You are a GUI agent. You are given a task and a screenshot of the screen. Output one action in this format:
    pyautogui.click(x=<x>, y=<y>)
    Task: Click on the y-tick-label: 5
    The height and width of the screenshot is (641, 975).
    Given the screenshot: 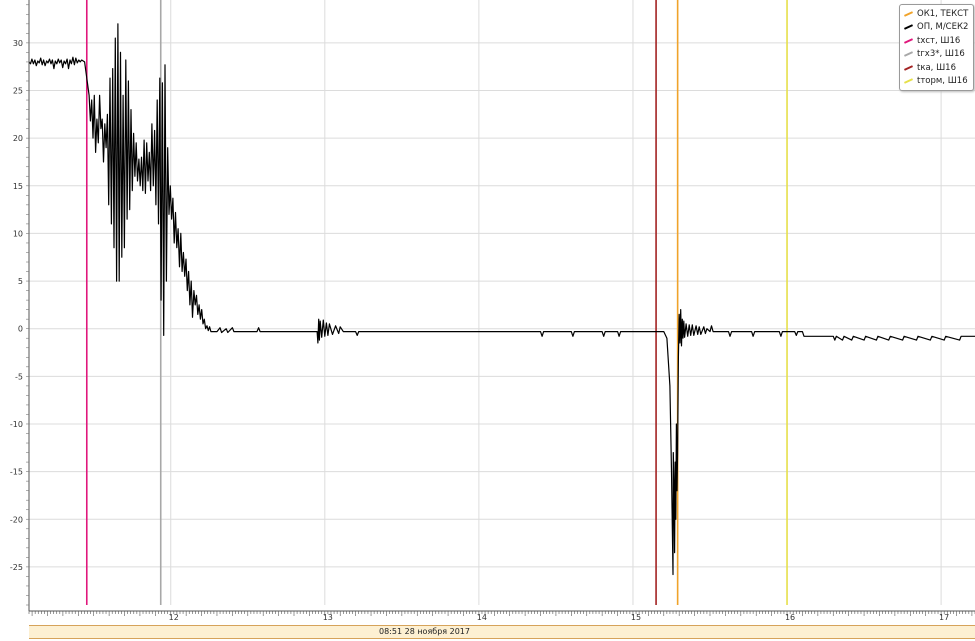 What is the action you would take?
    pyautogui.click(x=20, y=281)
    